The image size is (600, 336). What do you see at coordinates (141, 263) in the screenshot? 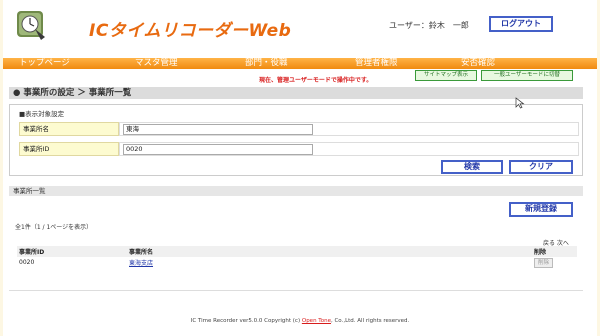
I see `office-name-link: 東海支店` at bounding box center [141, 263].